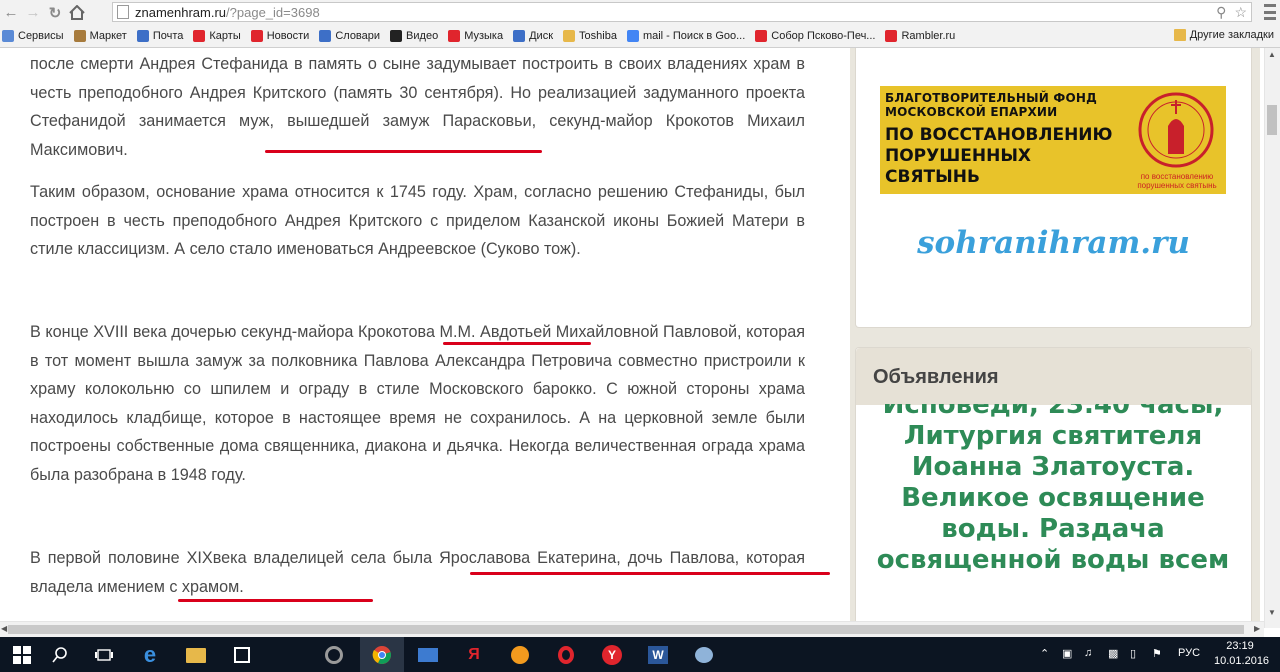  Describe the element at coordinates (999, 156) in the screenshot. I see `banner-line-2: По восстановлению порушенных святынь` at that location.